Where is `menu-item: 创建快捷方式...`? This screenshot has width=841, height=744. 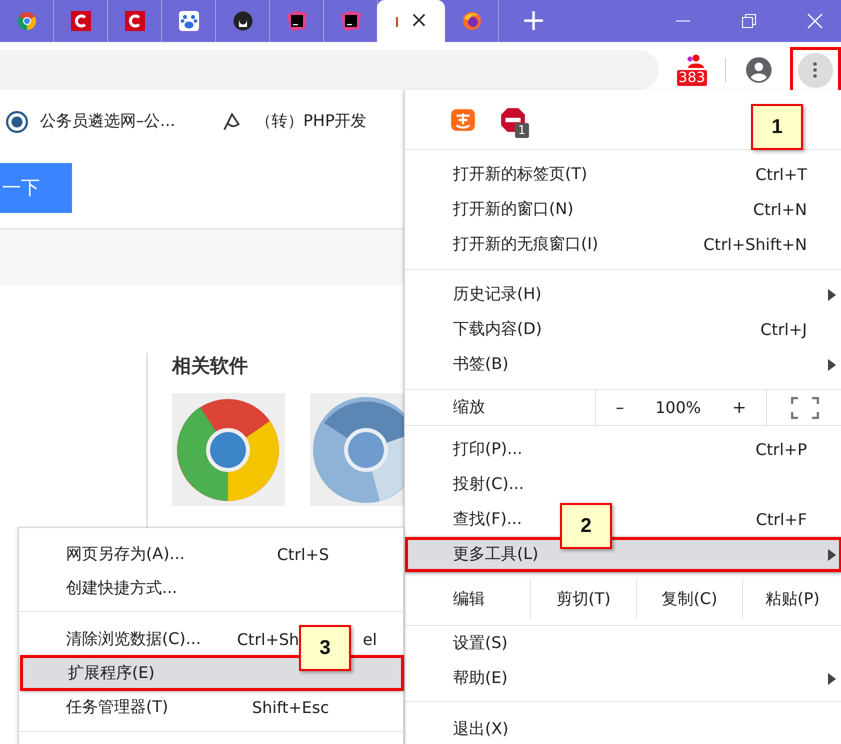 menu-item: 创建快捷方式... is located at coordinates (122, 588).